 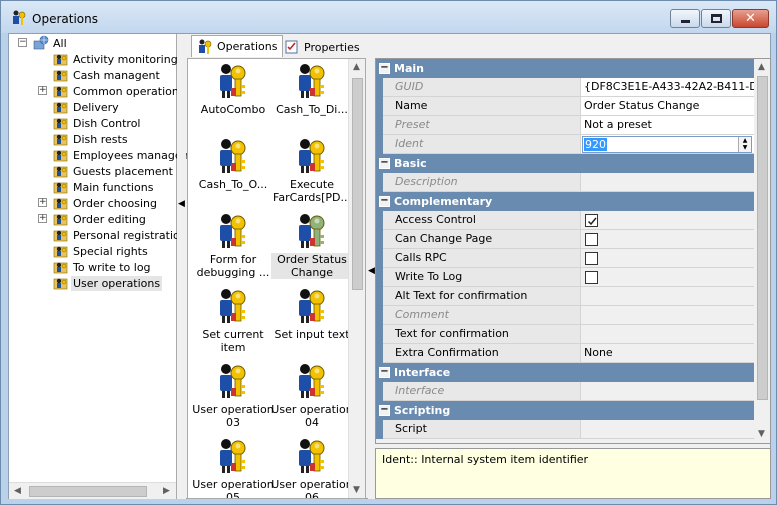 What do you see at coordinates (114, 171) in the screenshot?
I see `tree-item: Guests placement` at bounding box center [114, 171].